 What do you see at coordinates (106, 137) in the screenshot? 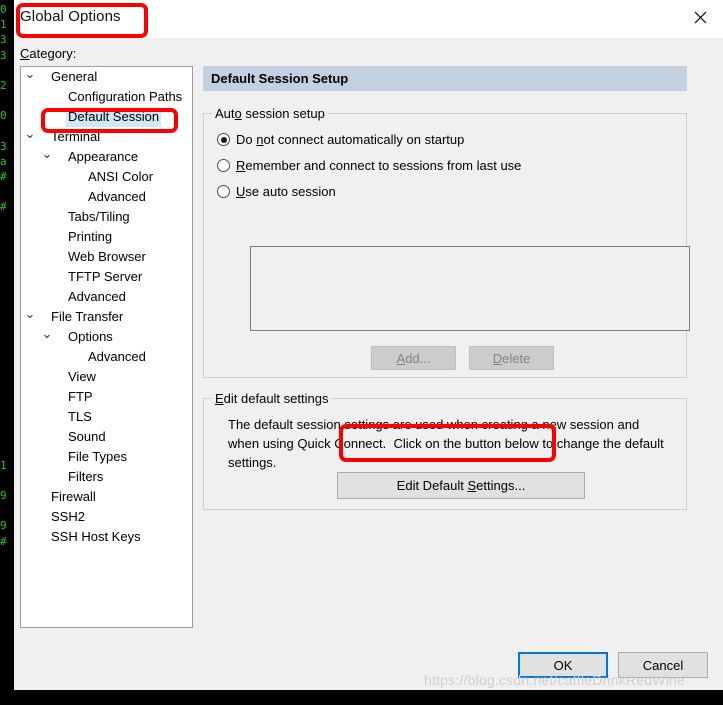
I see `sidebar-item-terminal: ⌄ Terminal` at bounding box center [106, 137].